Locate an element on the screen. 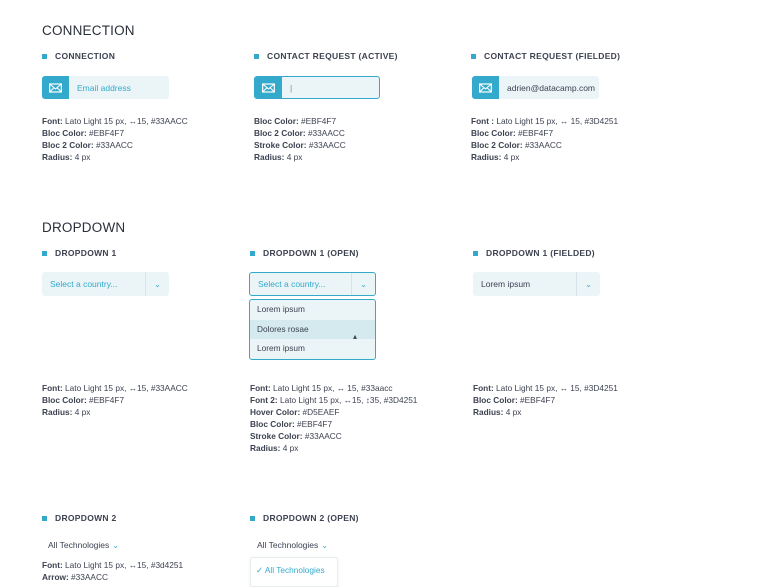 The height and width of the screenshot is (587, 768). contact-input-fielded: adrien@datacamp.com is located at coordinates (535, 87).